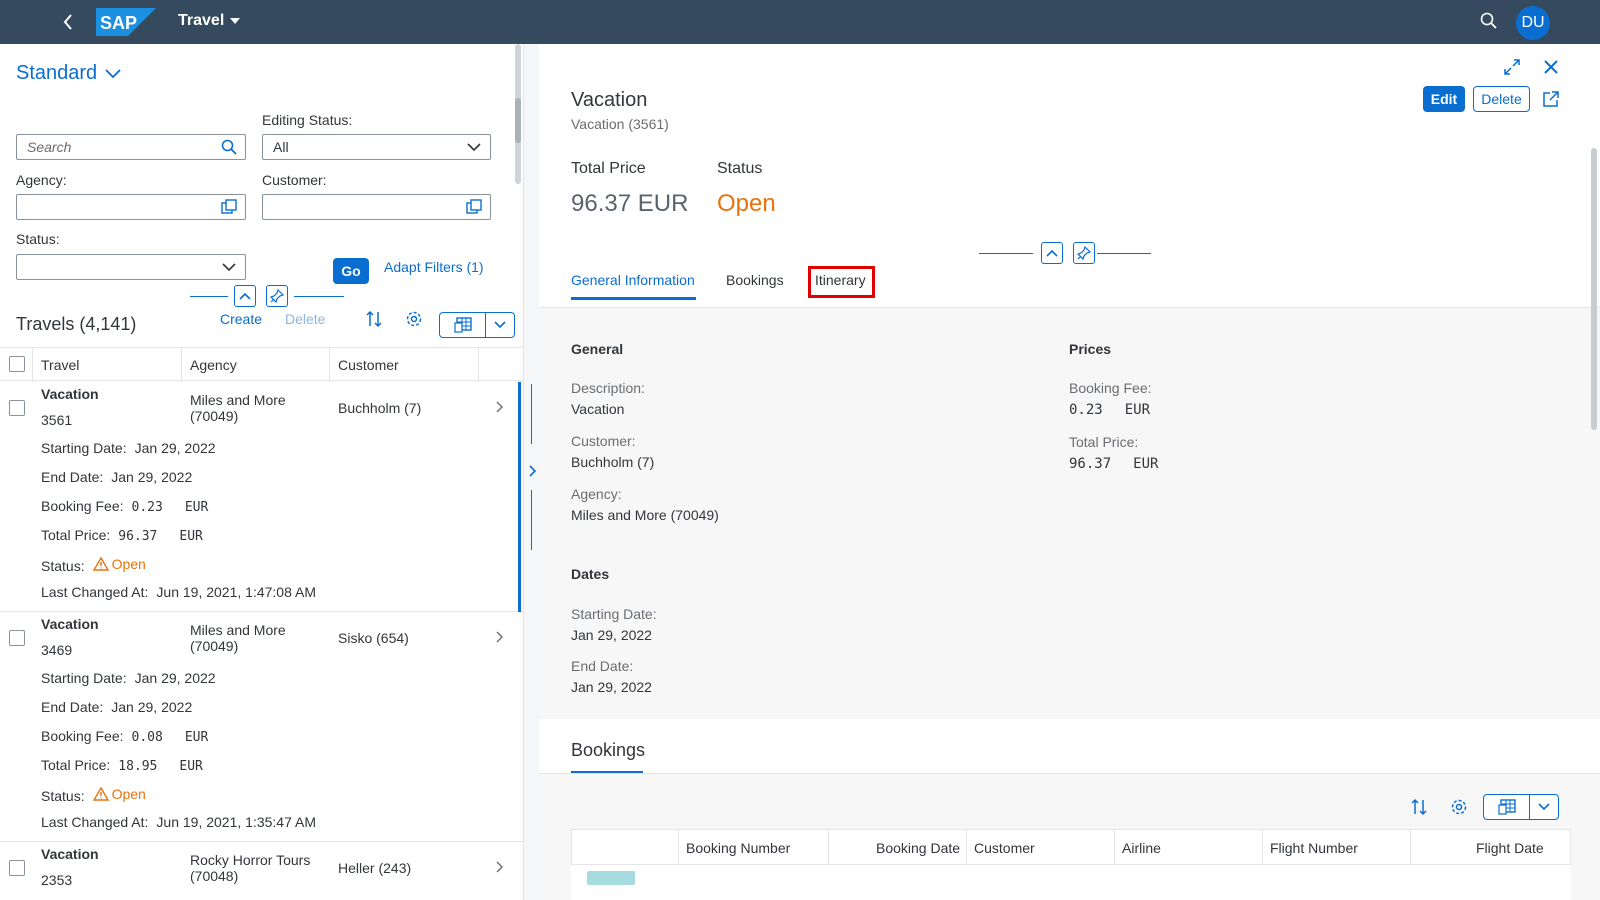  Describe the element at coordinates (209, 21) in the screenshot. I see `app-title-menu: Travel` at that location.